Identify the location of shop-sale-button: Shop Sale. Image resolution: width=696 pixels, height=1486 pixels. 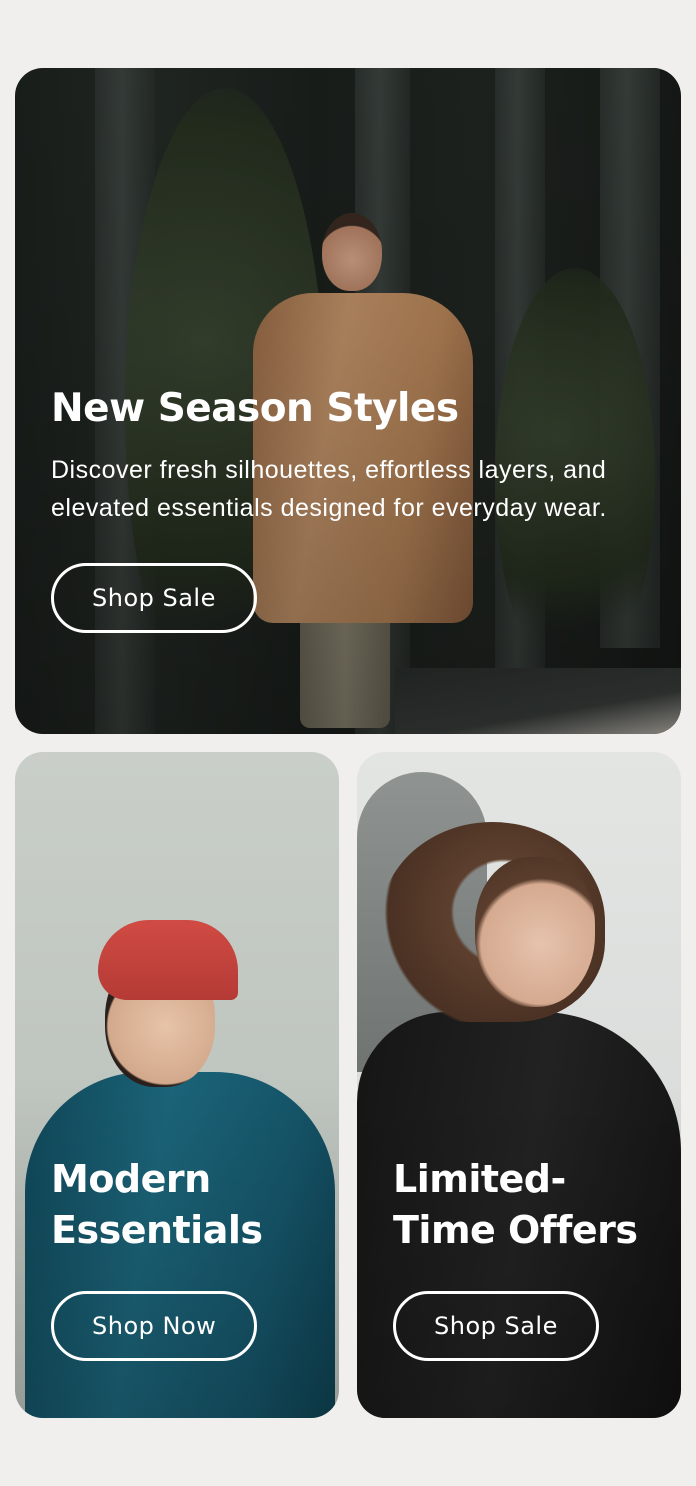
(496, 1325).